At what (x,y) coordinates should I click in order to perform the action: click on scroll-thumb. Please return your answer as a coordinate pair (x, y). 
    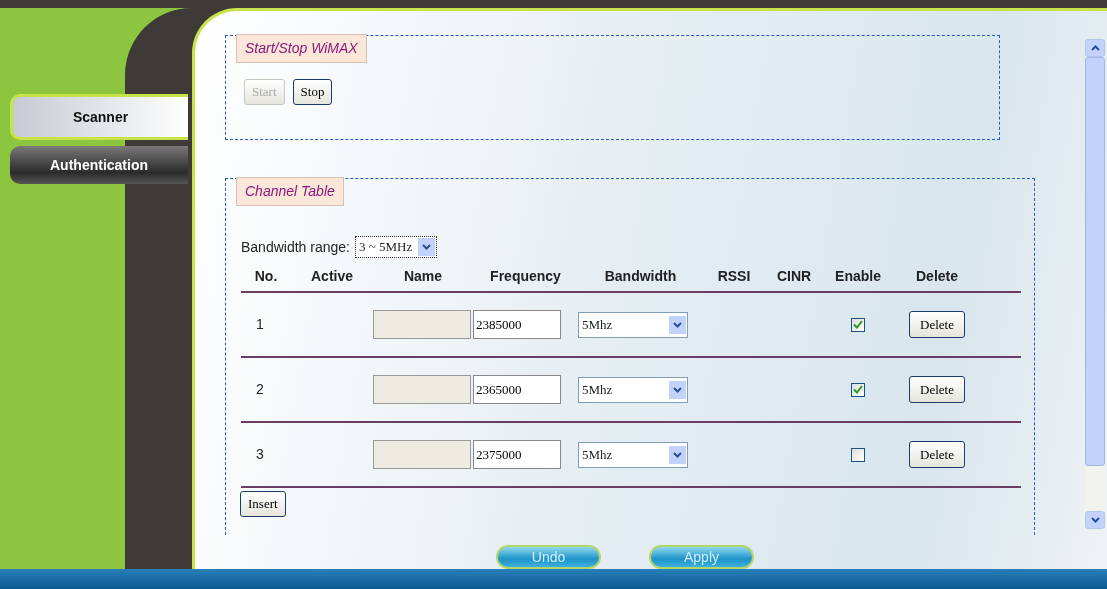
    Looking at the image, I should click on (1095, 261).